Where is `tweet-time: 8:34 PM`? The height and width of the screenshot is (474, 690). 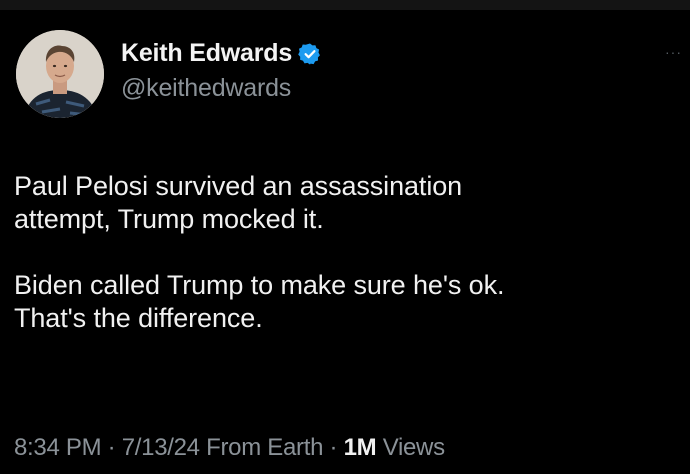
tweet-time: 8:34 PM is located at coordinates (58, 447).